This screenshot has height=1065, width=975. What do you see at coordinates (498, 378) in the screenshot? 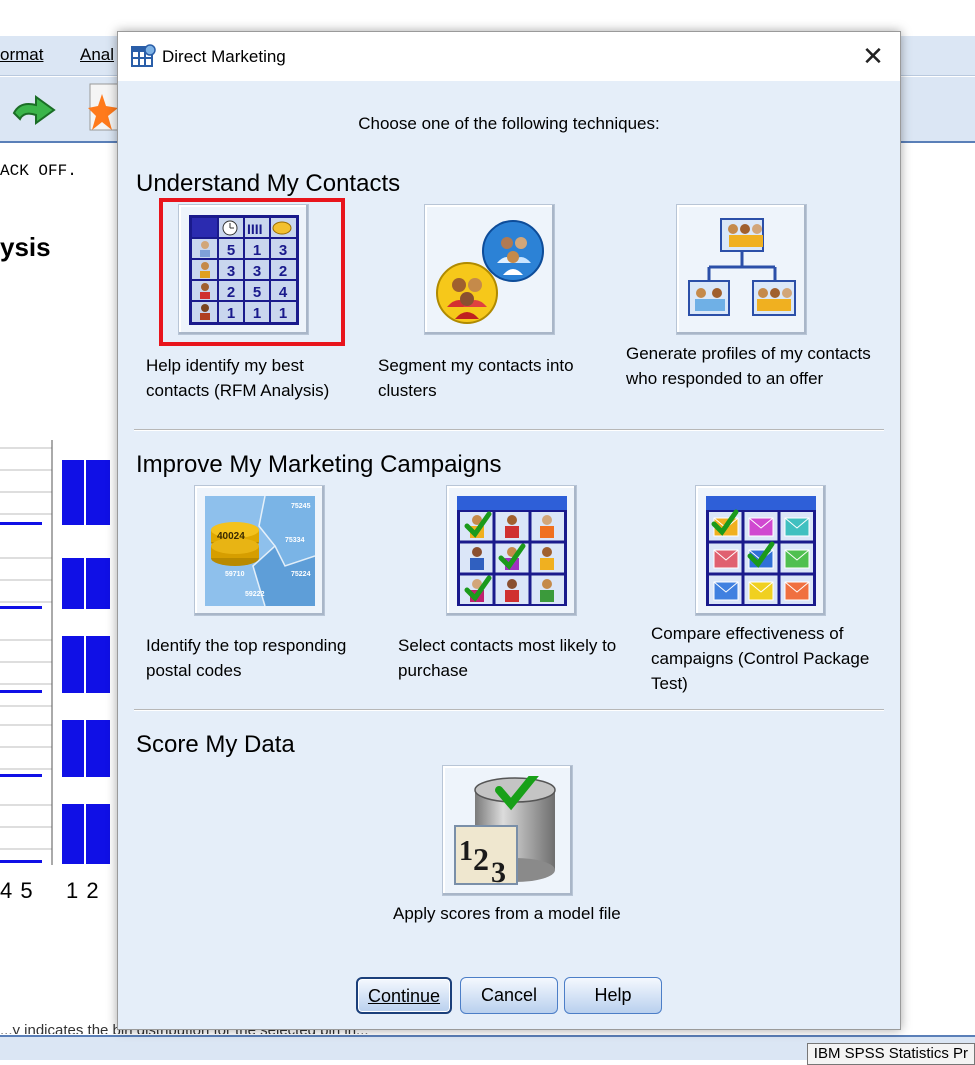
I see `segment-clusters-label: Segment my contacts into clusters` at bounding box center [498, 378].